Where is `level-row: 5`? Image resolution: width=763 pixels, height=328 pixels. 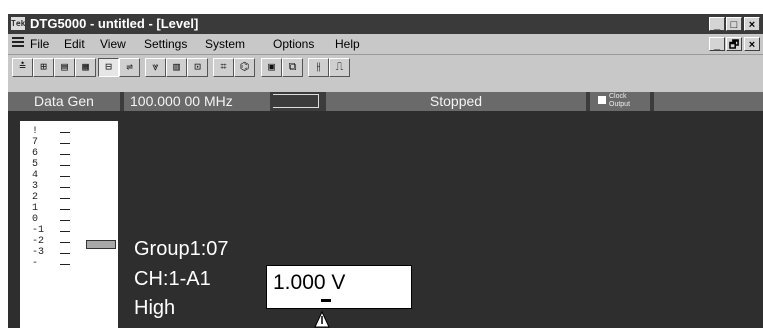
level-row: 5 is located at coordinates (69, 164).